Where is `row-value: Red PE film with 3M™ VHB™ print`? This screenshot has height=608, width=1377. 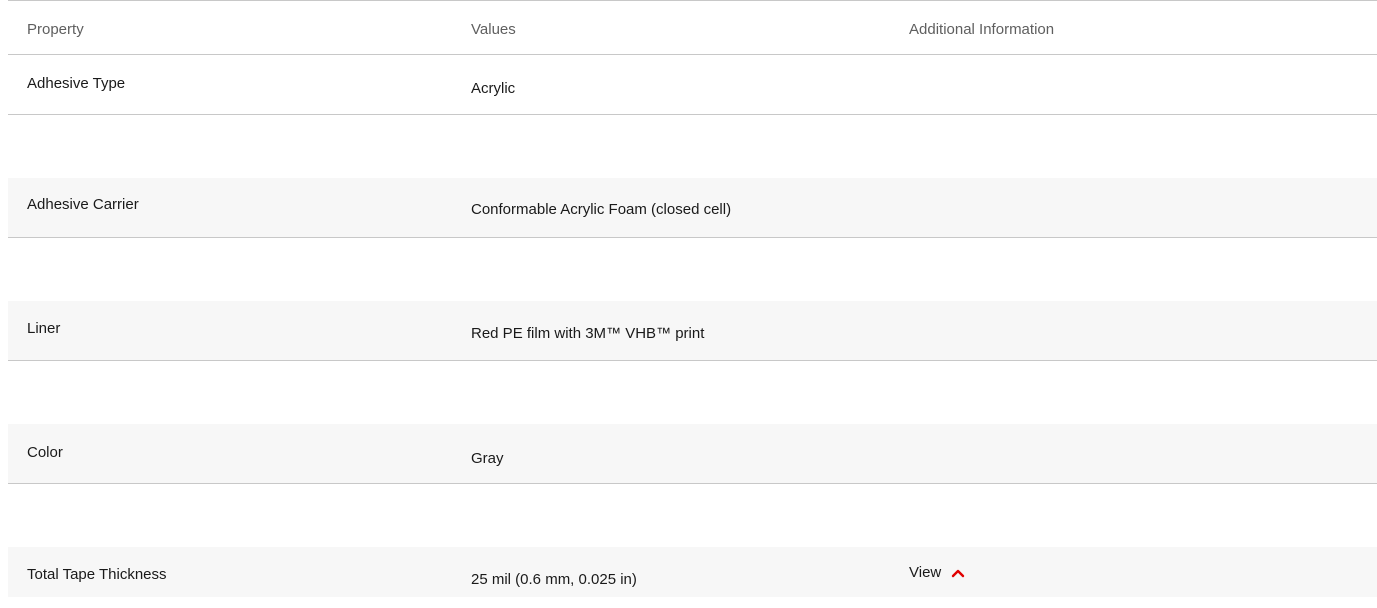 row-value: Red PE film with 3M™ VHB™ print is located at coordinates (588, 333).